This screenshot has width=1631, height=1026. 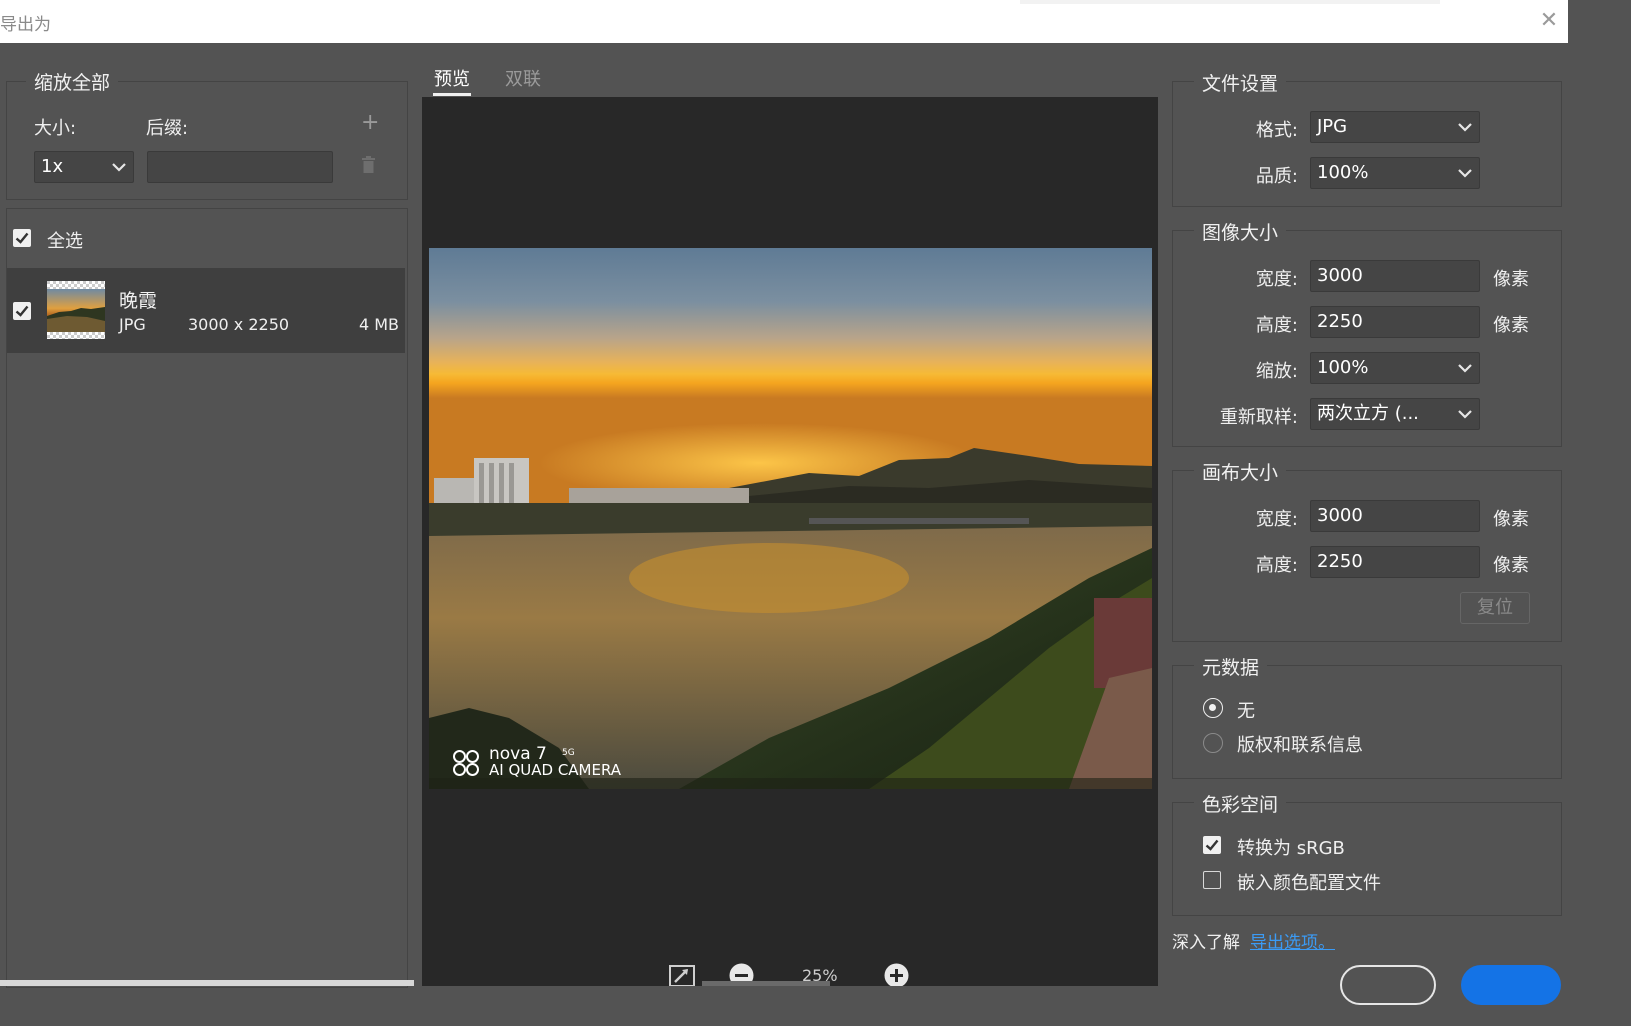 I want to click on quality-select: 100%, so click(x=1395, y=173).